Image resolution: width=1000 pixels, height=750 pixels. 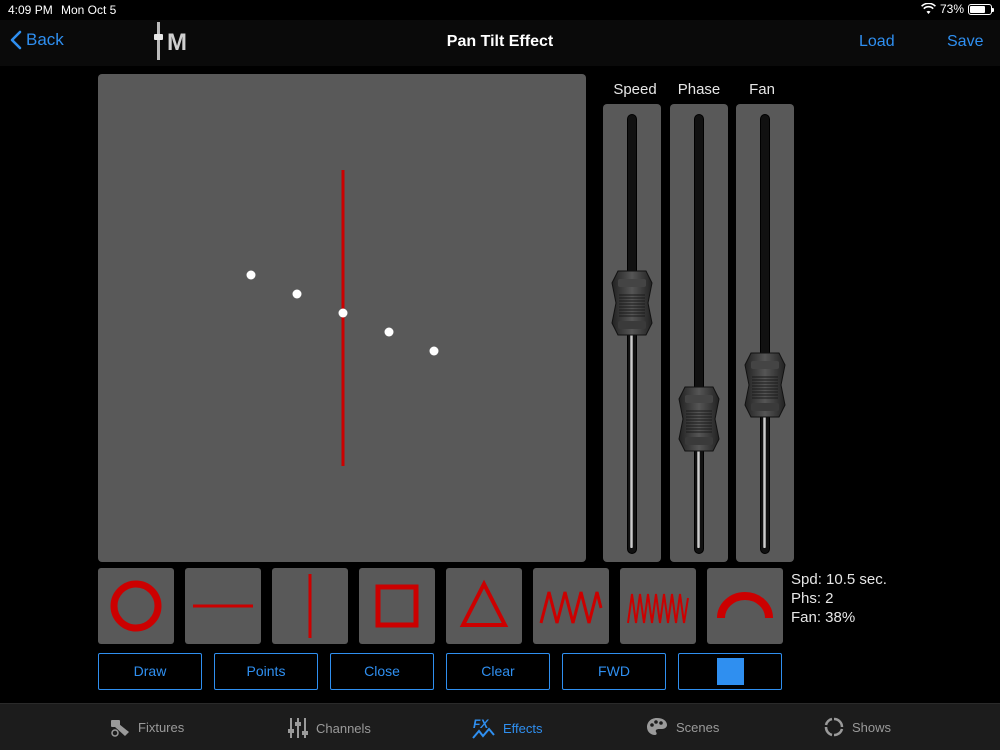 I want to click on fixtures-icon, so click(x=120, y=728).